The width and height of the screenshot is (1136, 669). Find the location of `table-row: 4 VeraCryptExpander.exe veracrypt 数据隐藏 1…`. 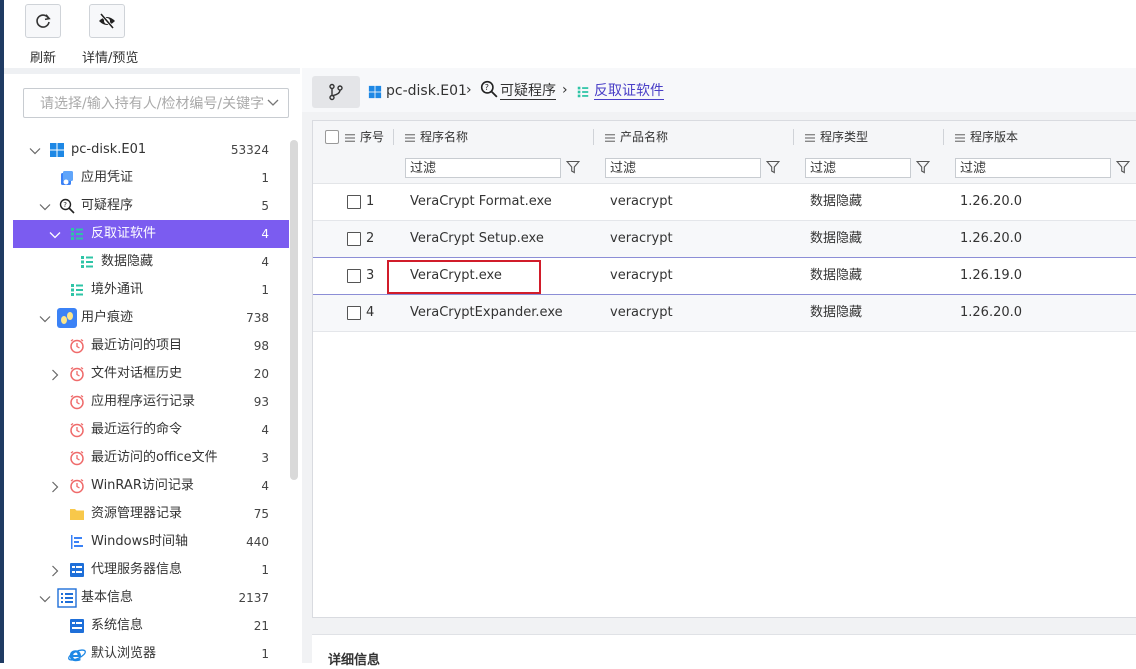

table-row: 4 VeraCryptExpander.exe veracrypt 数据隐藏 1… is located at coordinates (724, 313).